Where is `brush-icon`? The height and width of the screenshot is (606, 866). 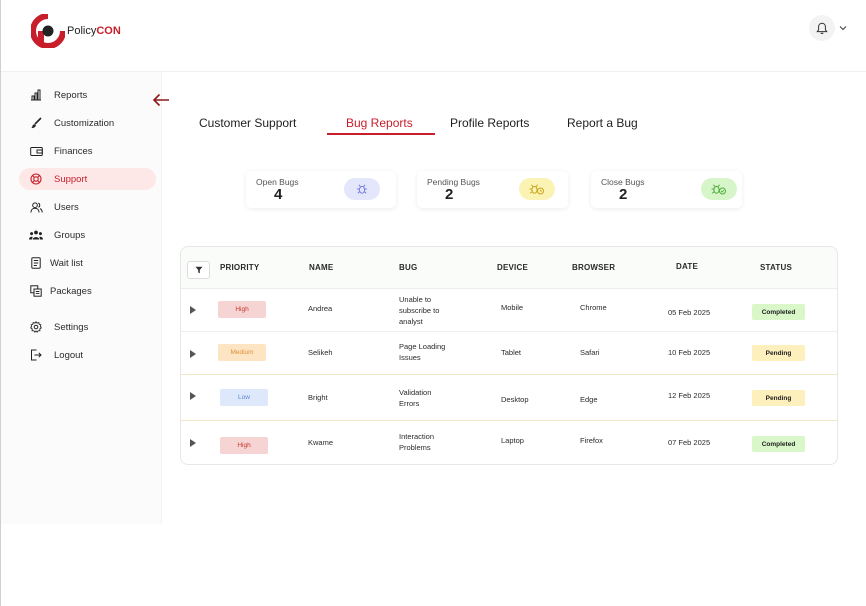
brush-icon is located at coordinates (36, 123).